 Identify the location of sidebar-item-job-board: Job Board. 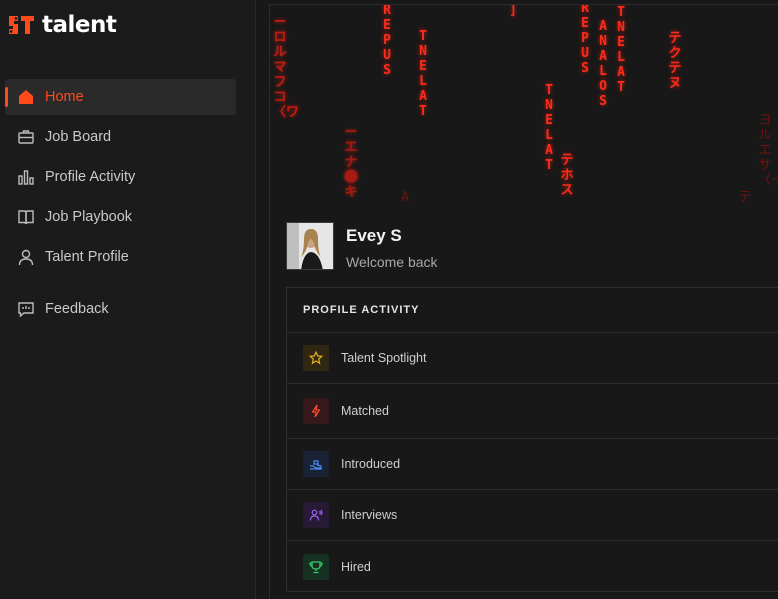
(120, 137).